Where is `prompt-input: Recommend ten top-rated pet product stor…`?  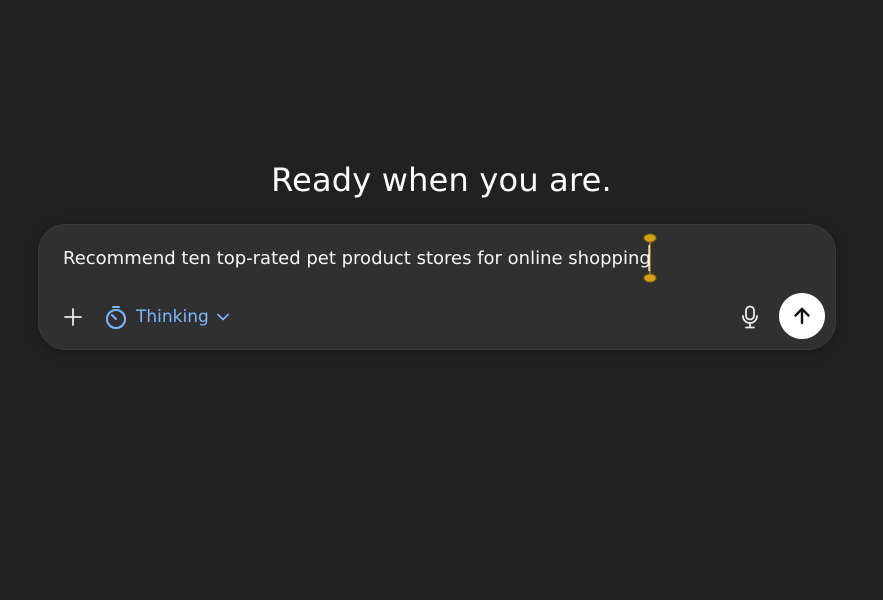 prompt-input: Recommend ten top-rated pet product stor… is located at coordinates (357, 259).